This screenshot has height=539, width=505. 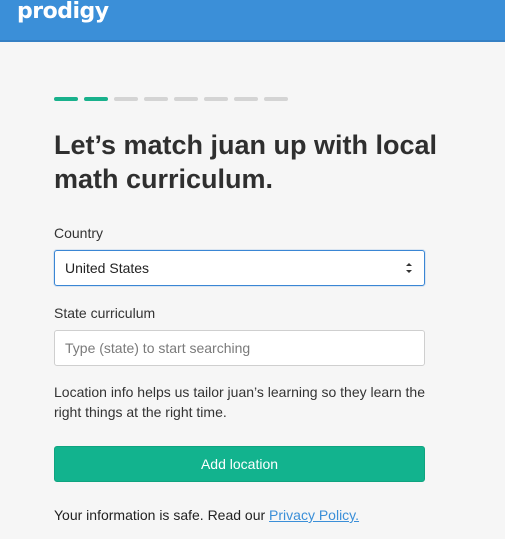 I want to click on privacy-note-text: Your information is safe. Read our, so click(x=162, y=515).